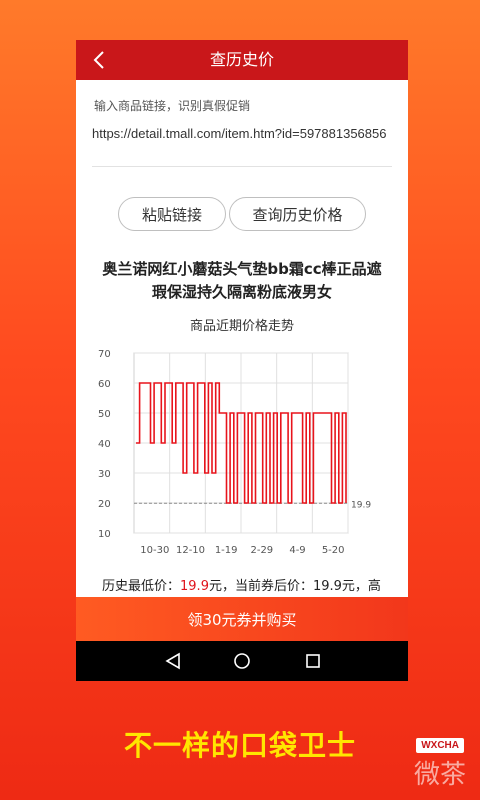 The image size is (480, 800). I want to click on watermark: WXCHA 微茶, so click(410, 764).